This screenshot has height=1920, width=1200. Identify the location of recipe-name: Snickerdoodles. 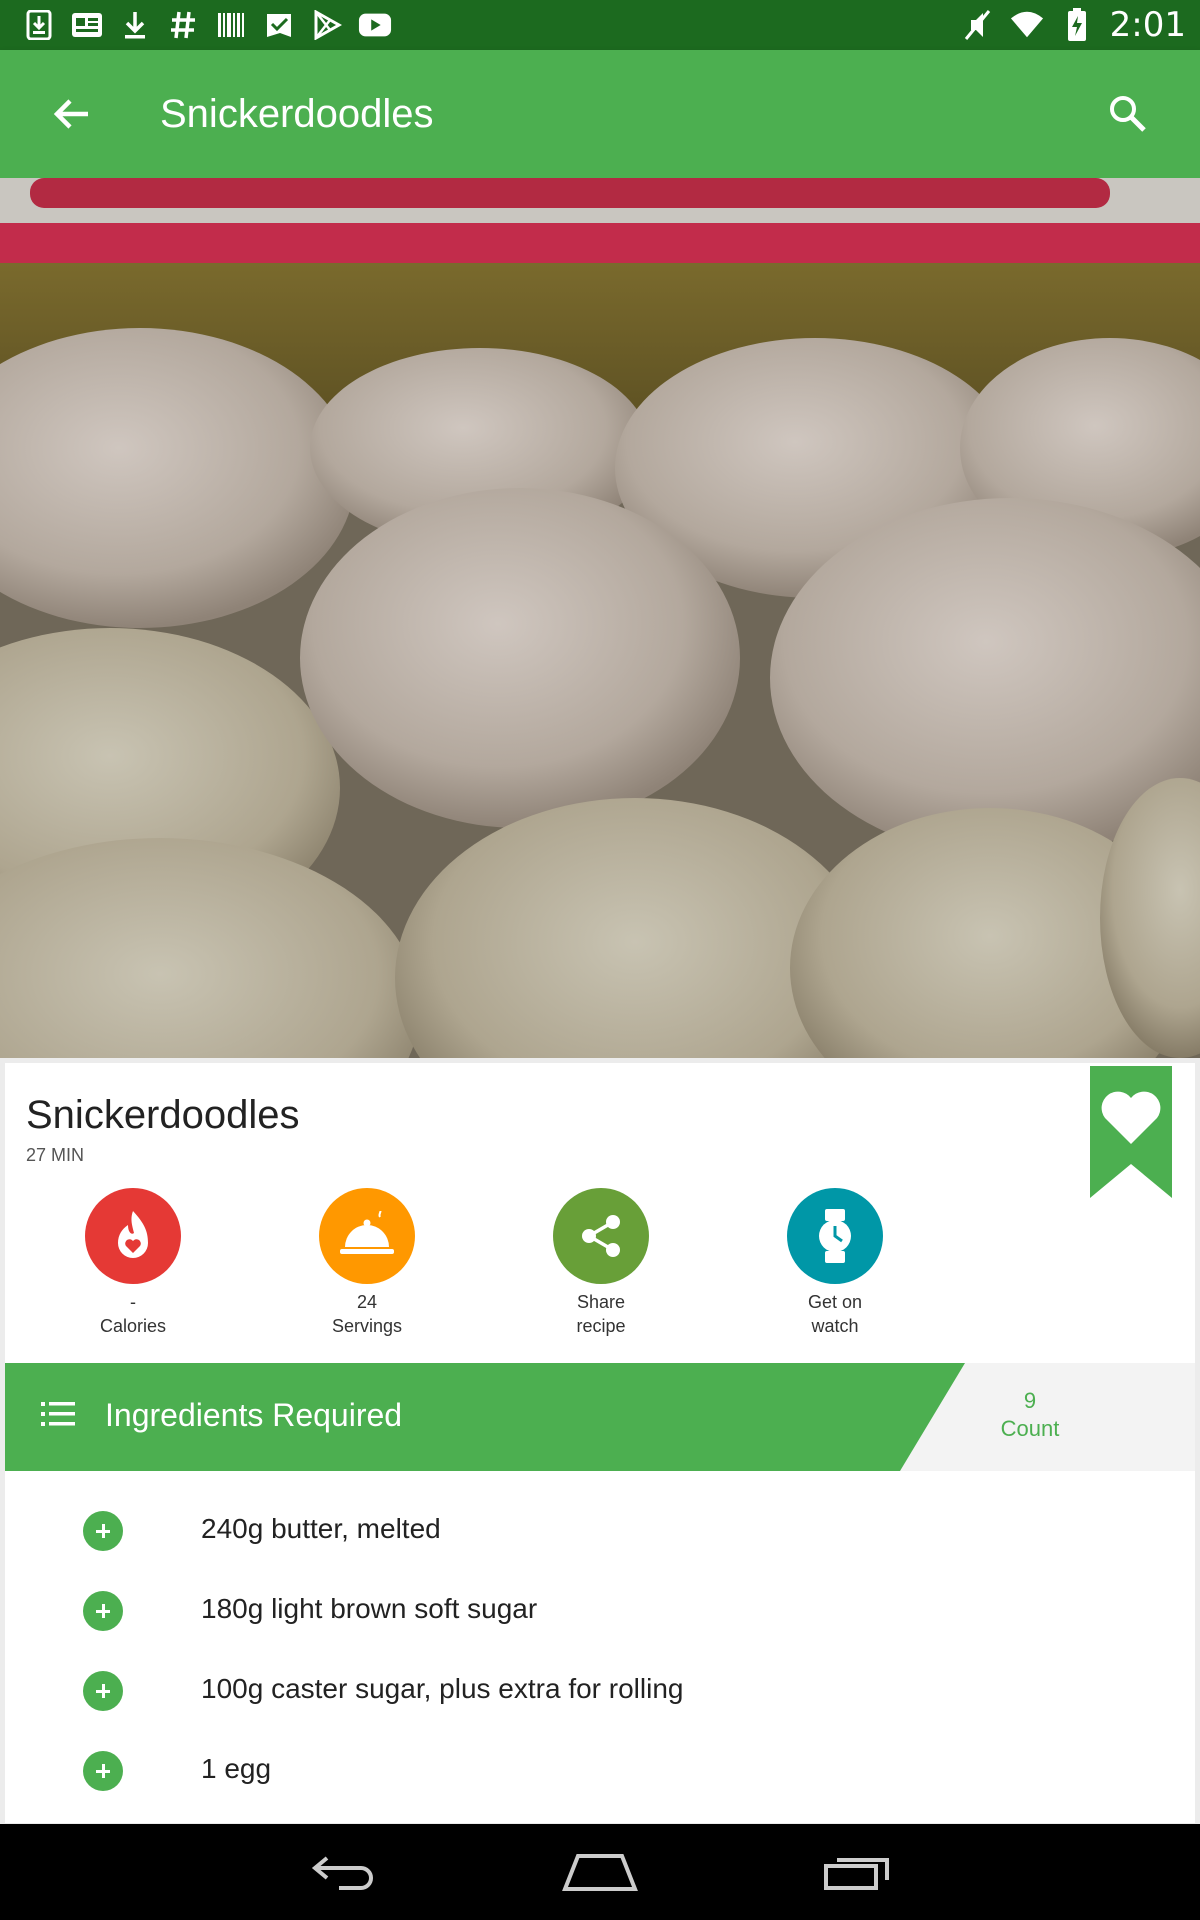
(163, 1115).